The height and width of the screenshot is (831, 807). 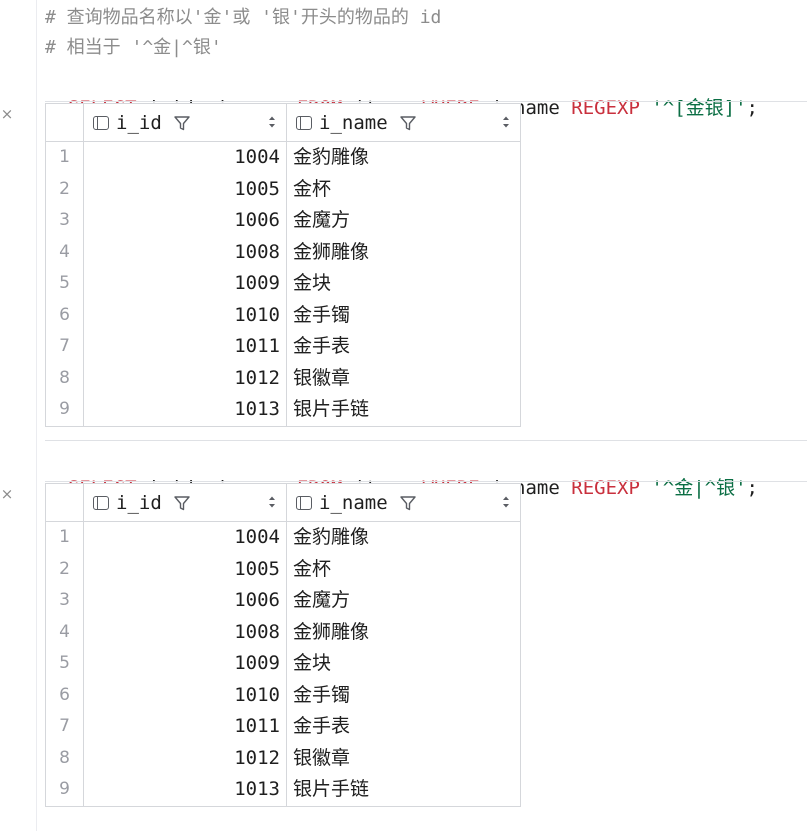 What do you see at coordinates (65, 158) in the screenshot?
I see `row-number: 1` at bounding box center [65, 158].